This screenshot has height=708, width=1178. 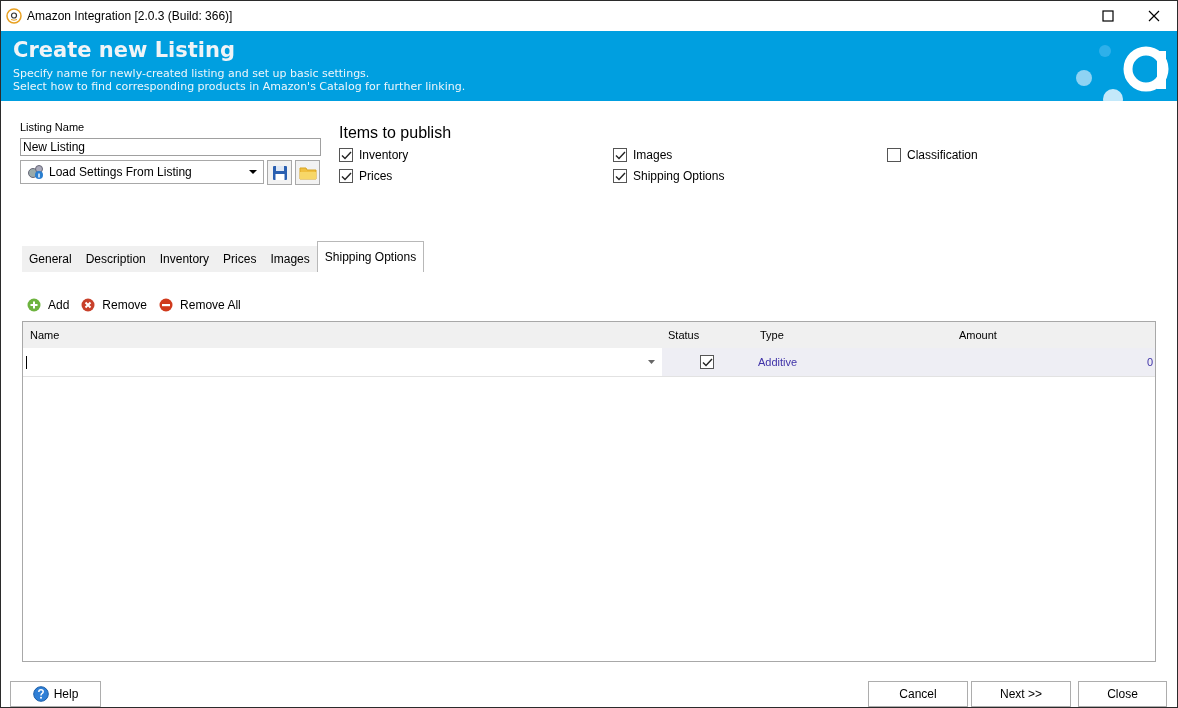 I want to click on column-header: Status, so click(x=707, y=335).